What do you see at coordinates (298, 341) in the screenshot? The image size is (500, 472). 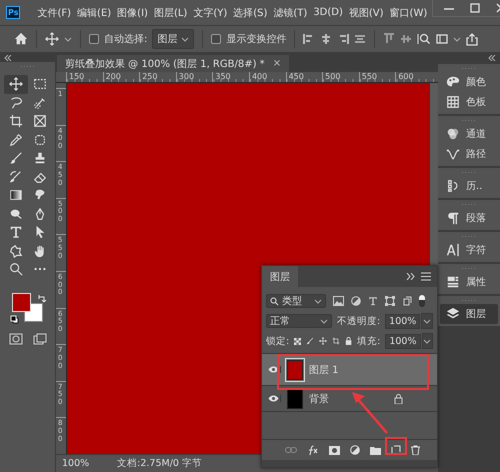 I see `lock-pixels-icon` at bounding box center [298, 341].